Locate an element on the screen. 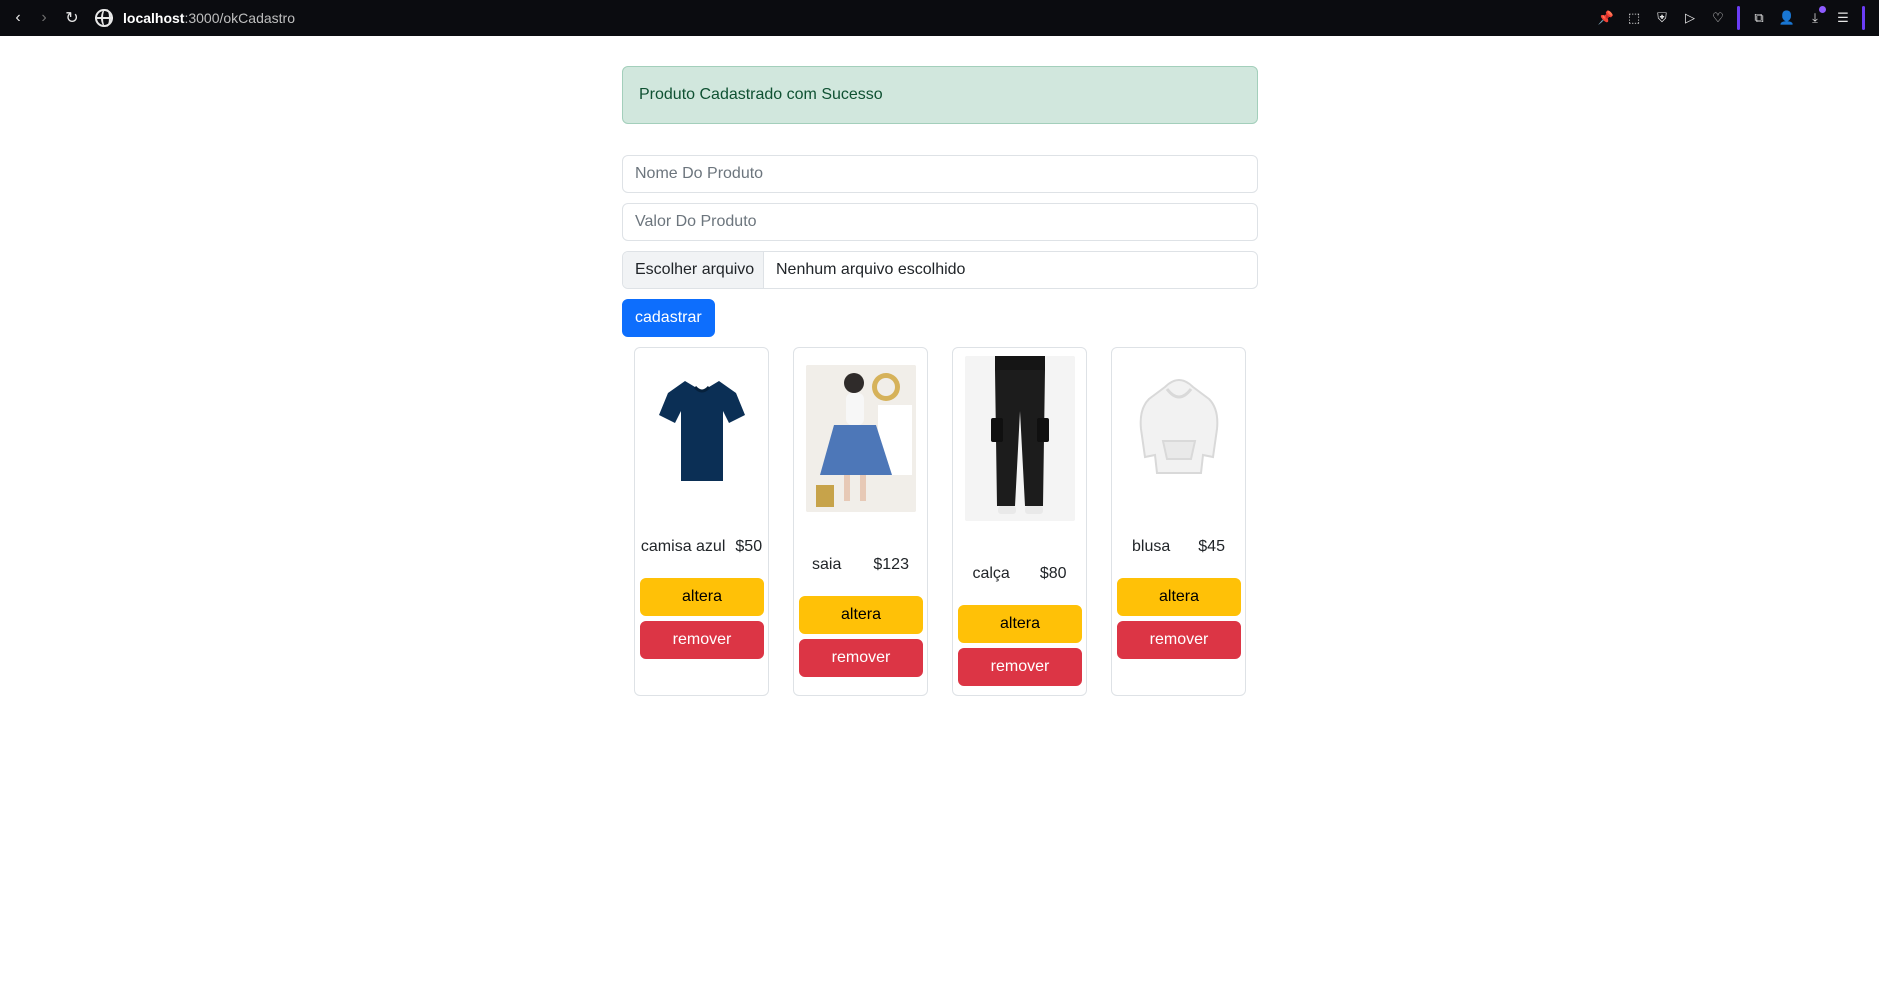 The image size is (1879, 999). submit-button: cadastrar is located at coordinates (668, 318).